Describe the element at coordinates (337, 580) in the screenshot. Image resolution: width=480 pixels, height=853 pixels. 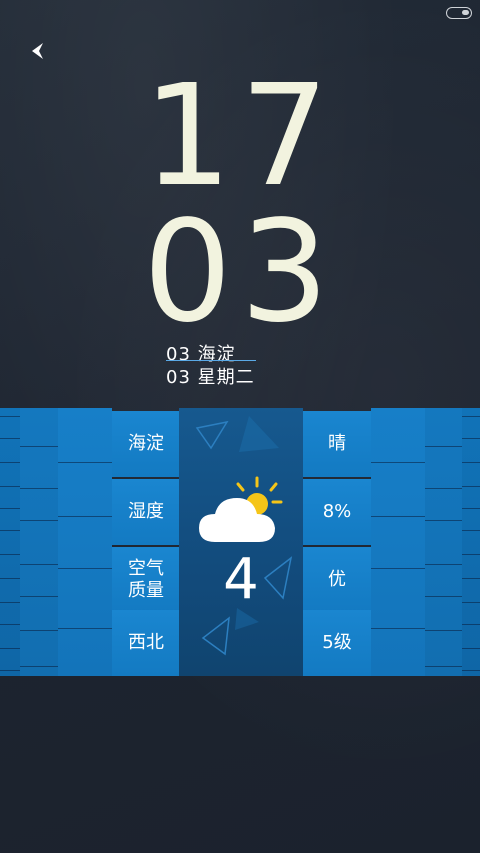
I see `air-quality-value-cell: 优` at that location.